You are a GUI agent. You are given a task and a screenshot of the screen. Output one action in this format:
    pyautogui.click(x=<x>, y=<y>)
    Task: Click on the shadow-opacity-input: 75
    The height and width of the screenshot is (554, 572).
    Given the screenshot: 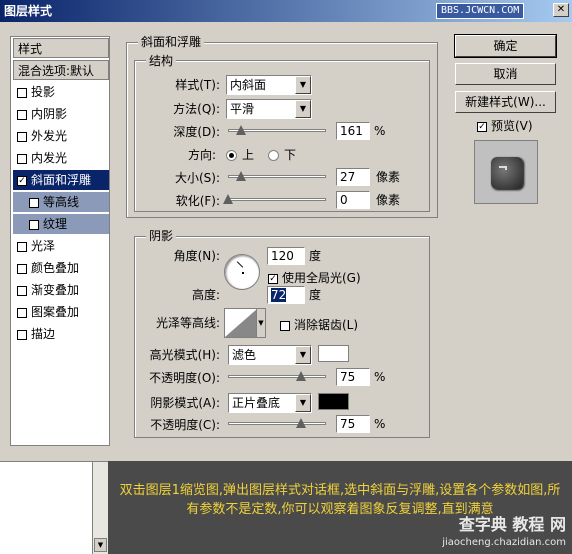 What is the action you would take?
    pyautogui.click(x=353, y=424)
    